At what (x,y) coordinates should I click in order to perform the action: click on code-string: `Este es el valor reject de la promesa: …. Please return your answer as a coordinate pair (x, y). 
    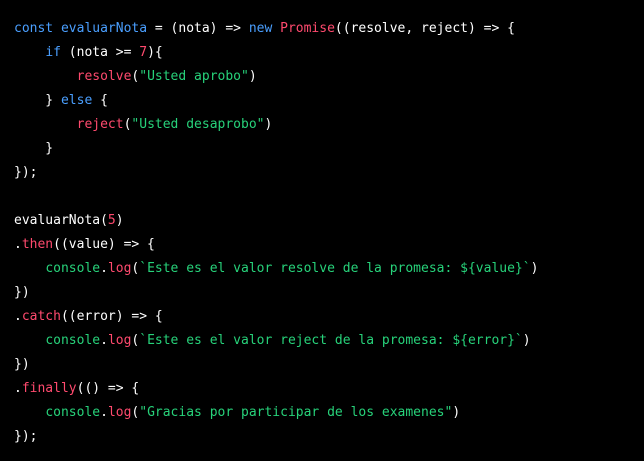
    Looking at the image, I should click on (331, 340).